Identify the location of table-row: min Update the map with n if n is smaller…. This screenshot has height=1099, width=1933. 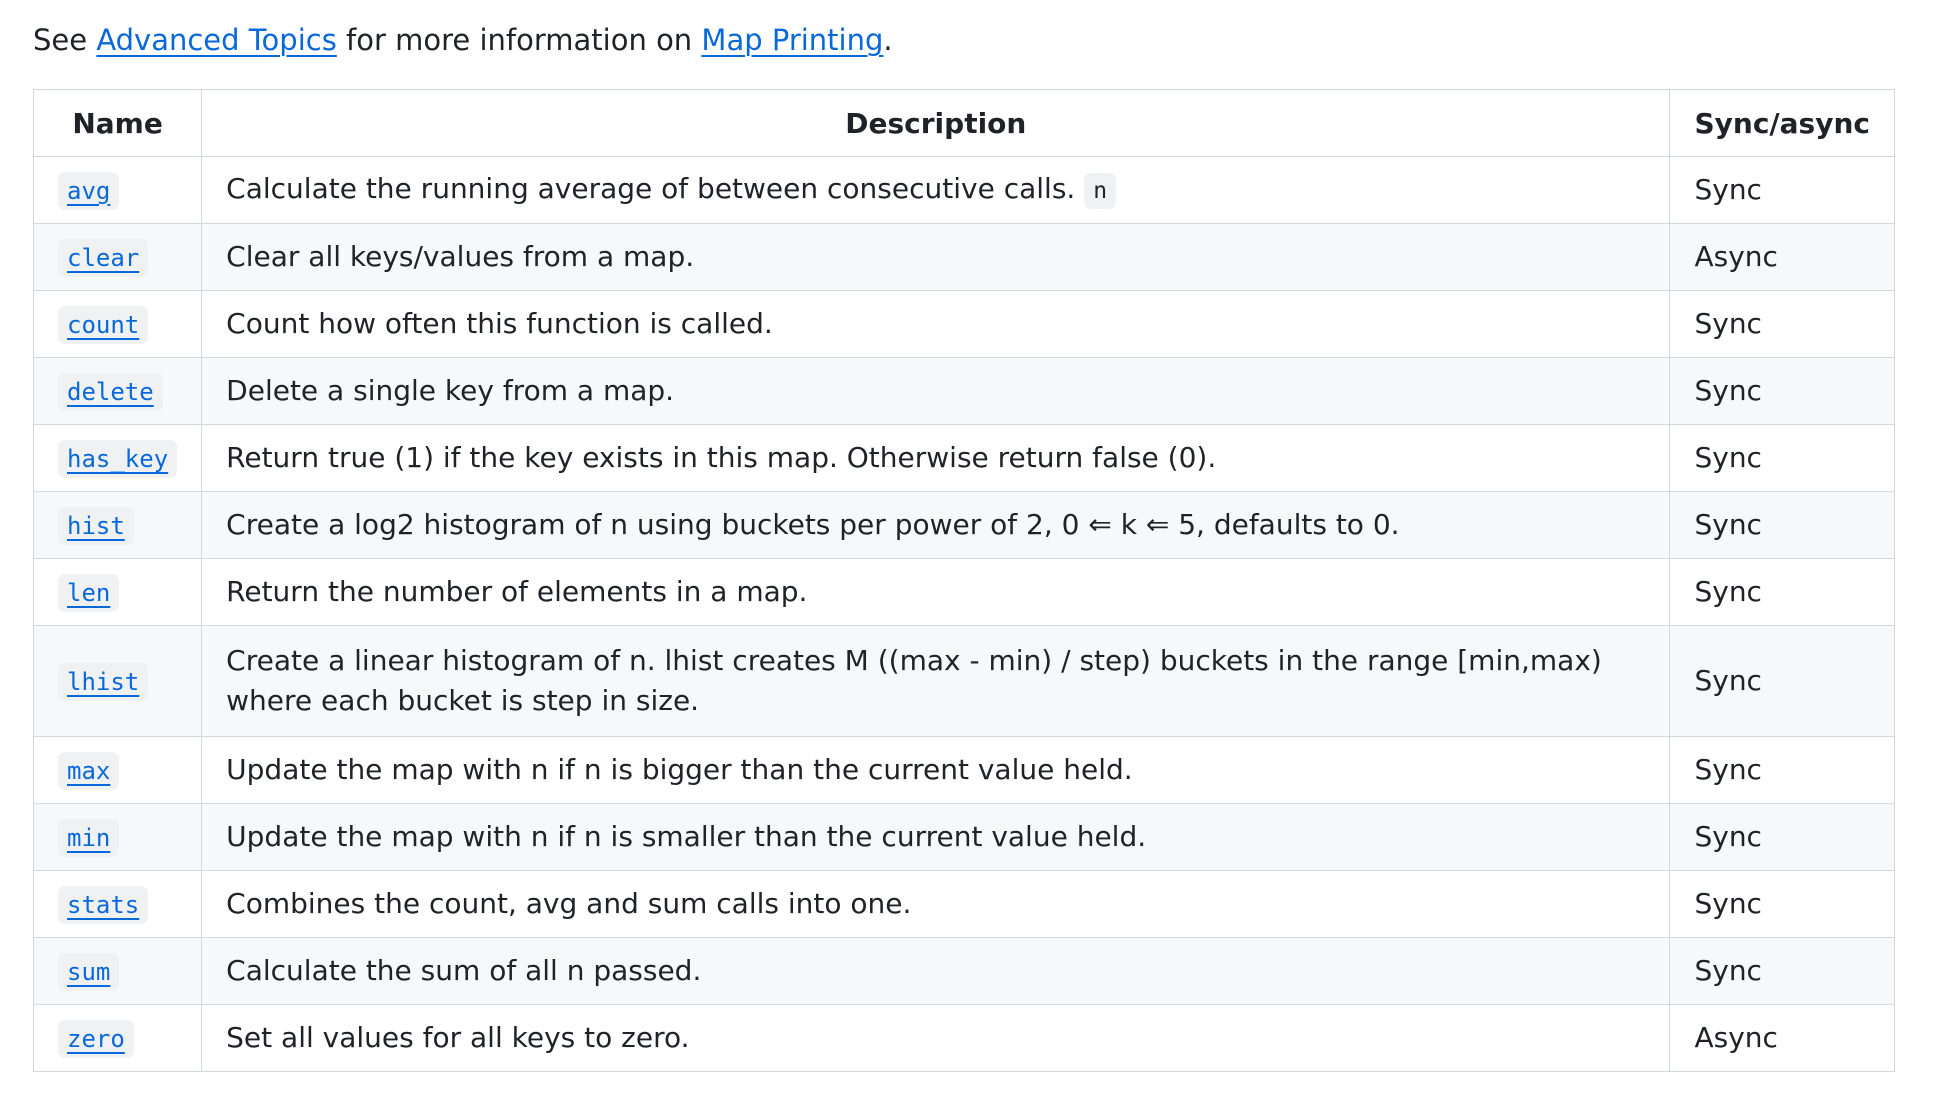
(963, 837).